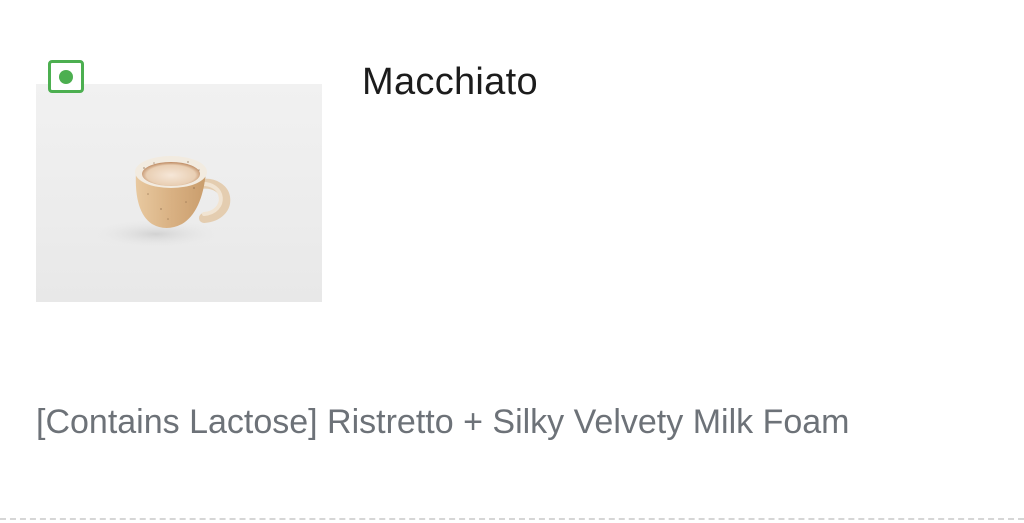 This screenshot has height=523, width=1024. What do you see at coordinates (450, 82) in the screenshot?
I see `product-title: Macchiato` at bounding box center [450, 82].